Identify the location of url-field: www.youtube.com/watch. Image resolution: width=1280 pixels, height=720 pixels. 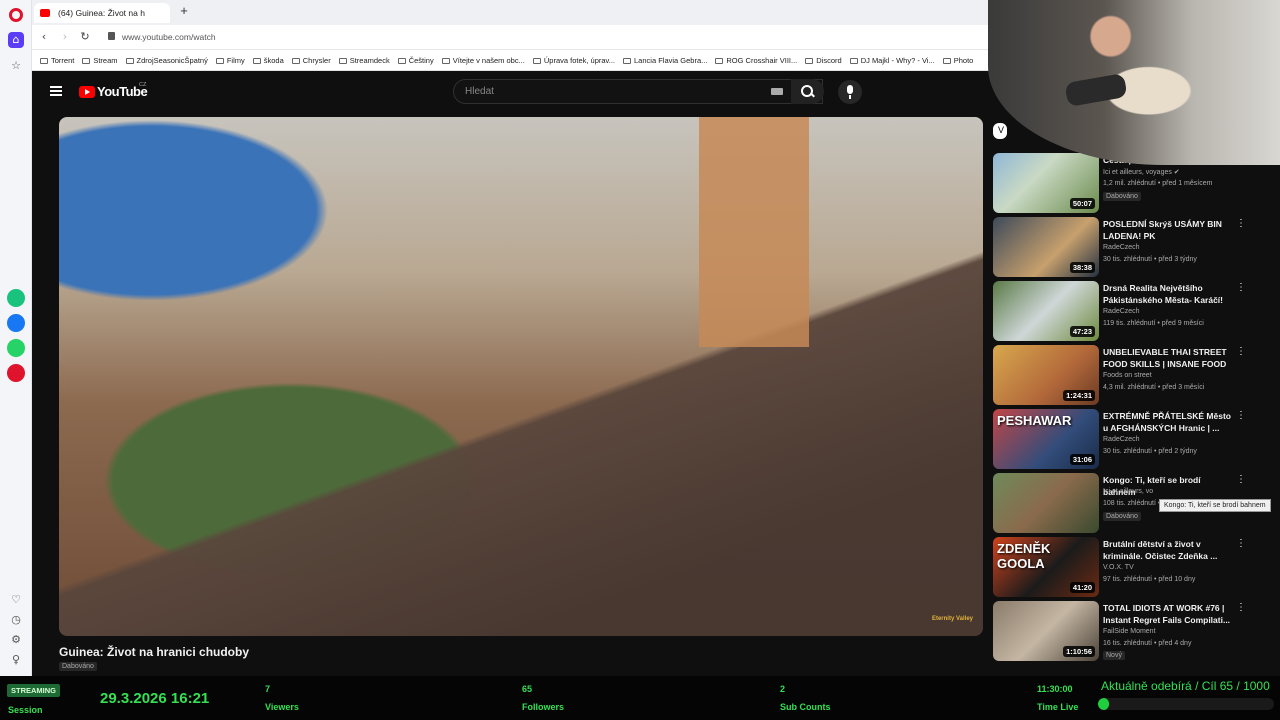
(169, 37).